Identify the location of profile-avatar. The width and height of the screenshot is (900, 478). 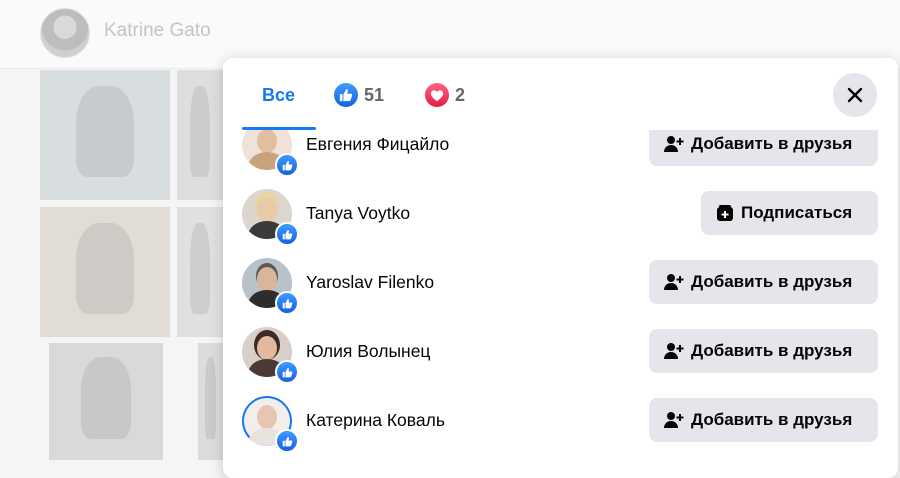
(65, 33).